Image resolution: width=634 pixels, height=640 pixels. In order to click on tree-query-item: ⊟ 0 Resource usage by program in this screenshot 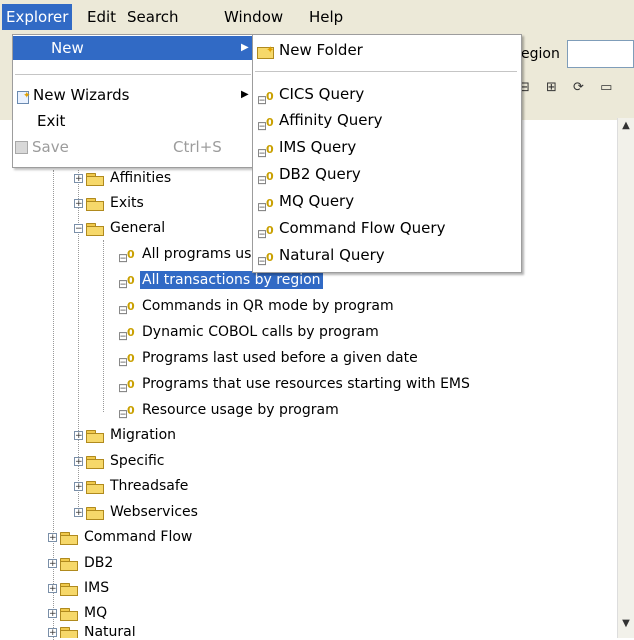, I will do `click(229, 410)`.